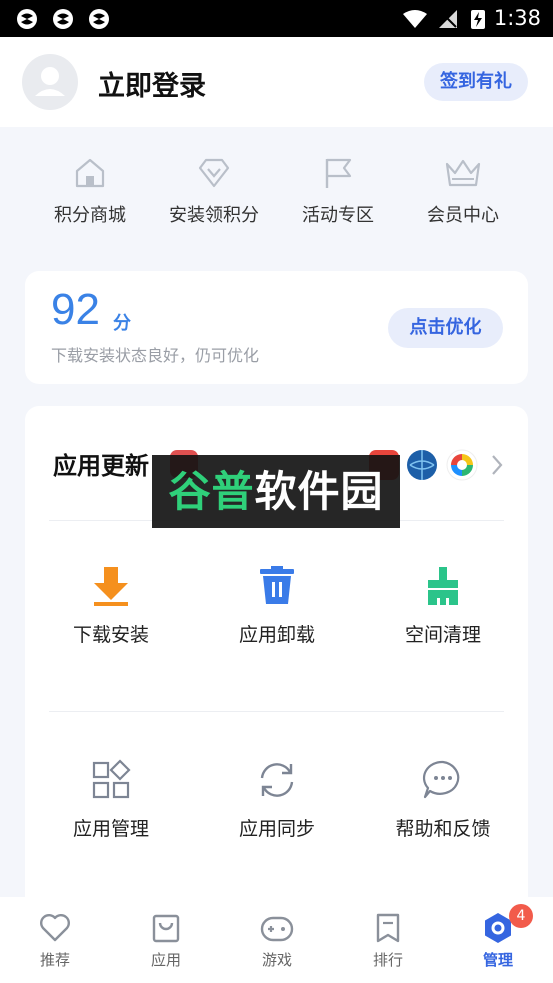 This screenshot has height=983, width=553. I want to click on heart-icon, so click(55, 928).